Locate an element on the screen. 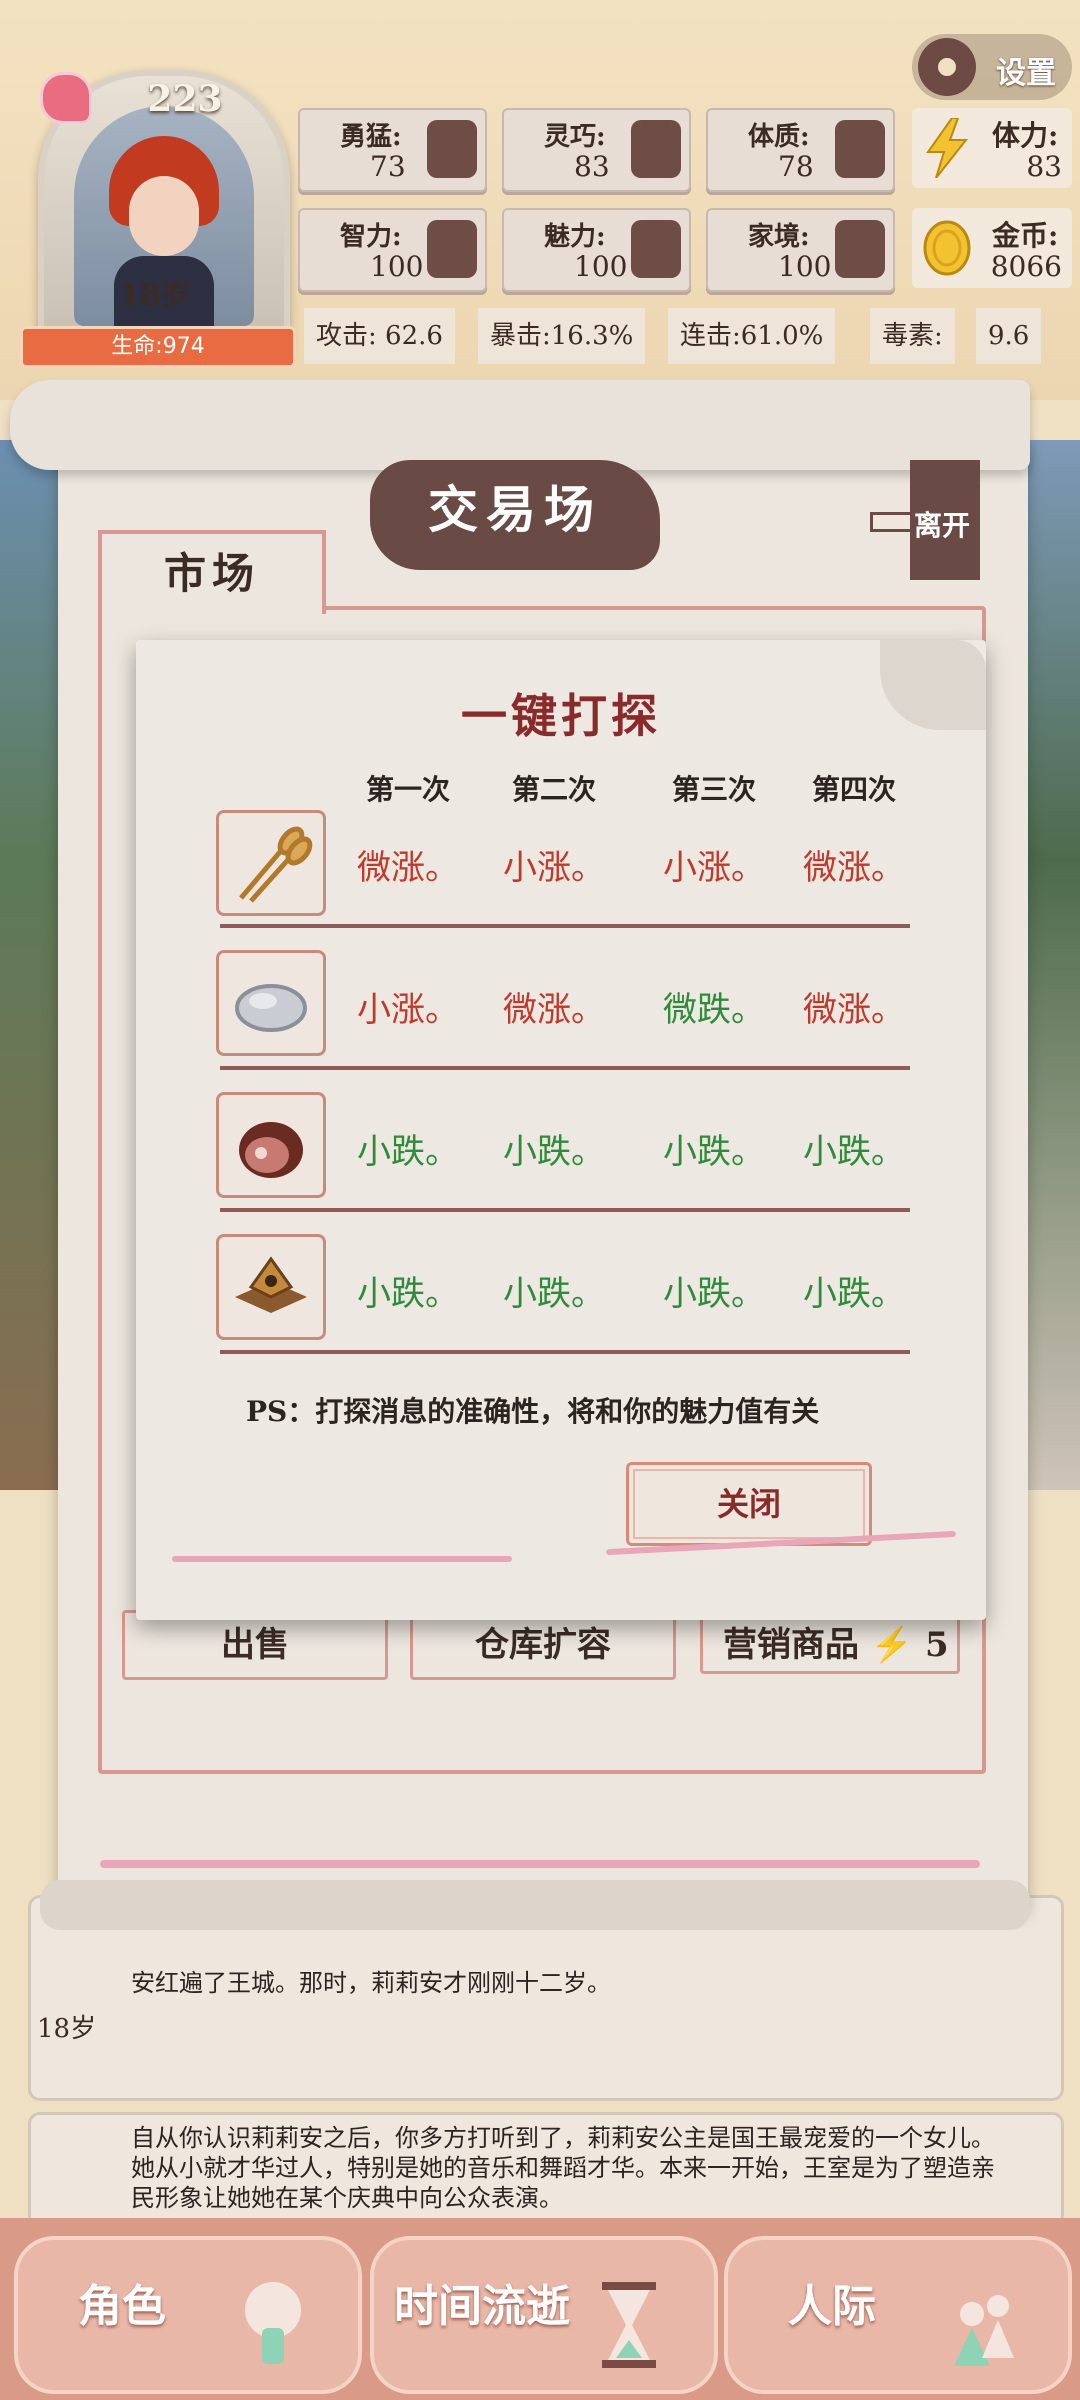  decorative-divider is located at coordinates (342, 1559).